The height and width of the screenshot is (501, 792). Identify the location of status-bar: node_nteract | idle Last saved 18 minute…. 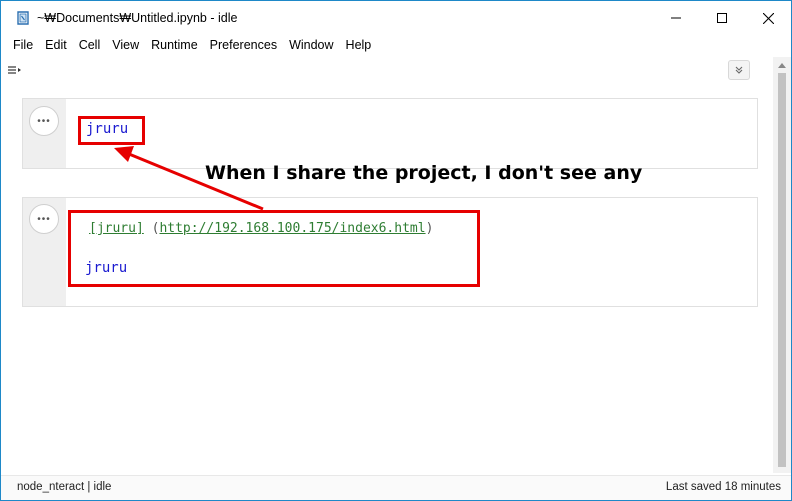
(396, 487).